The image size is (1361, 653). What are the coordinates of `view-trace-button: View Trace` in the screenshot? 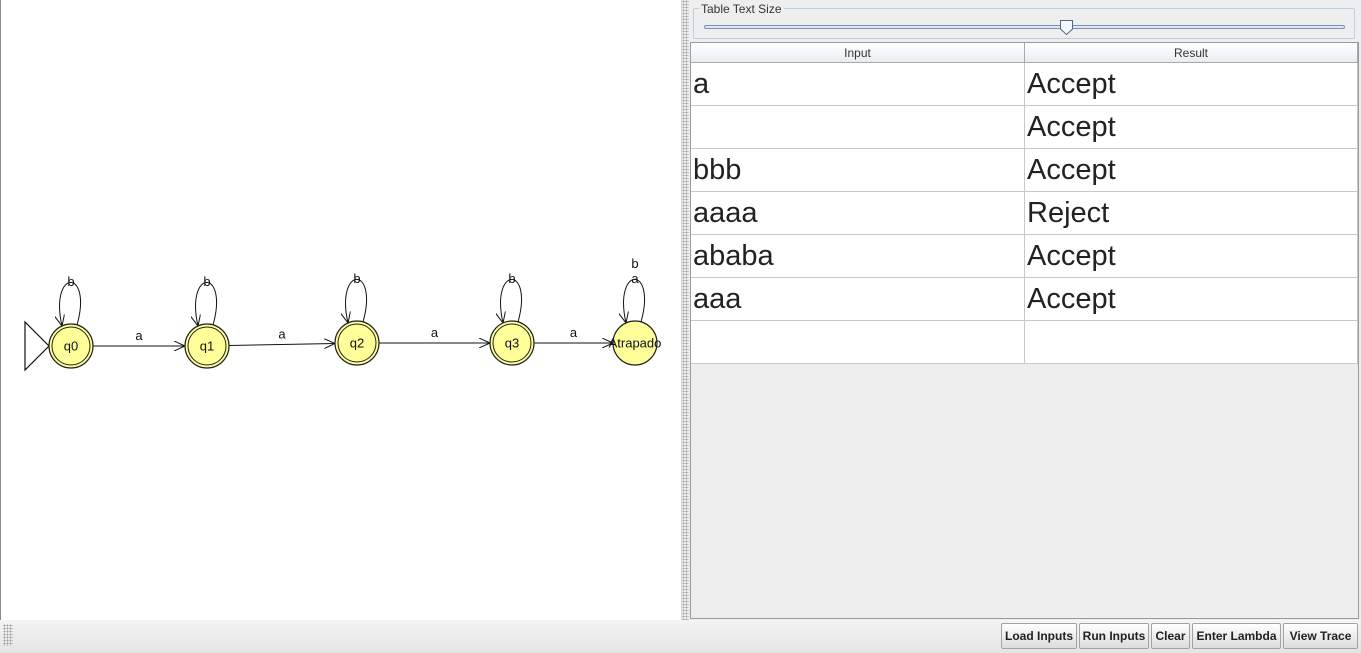 It's located at (1320, 636).